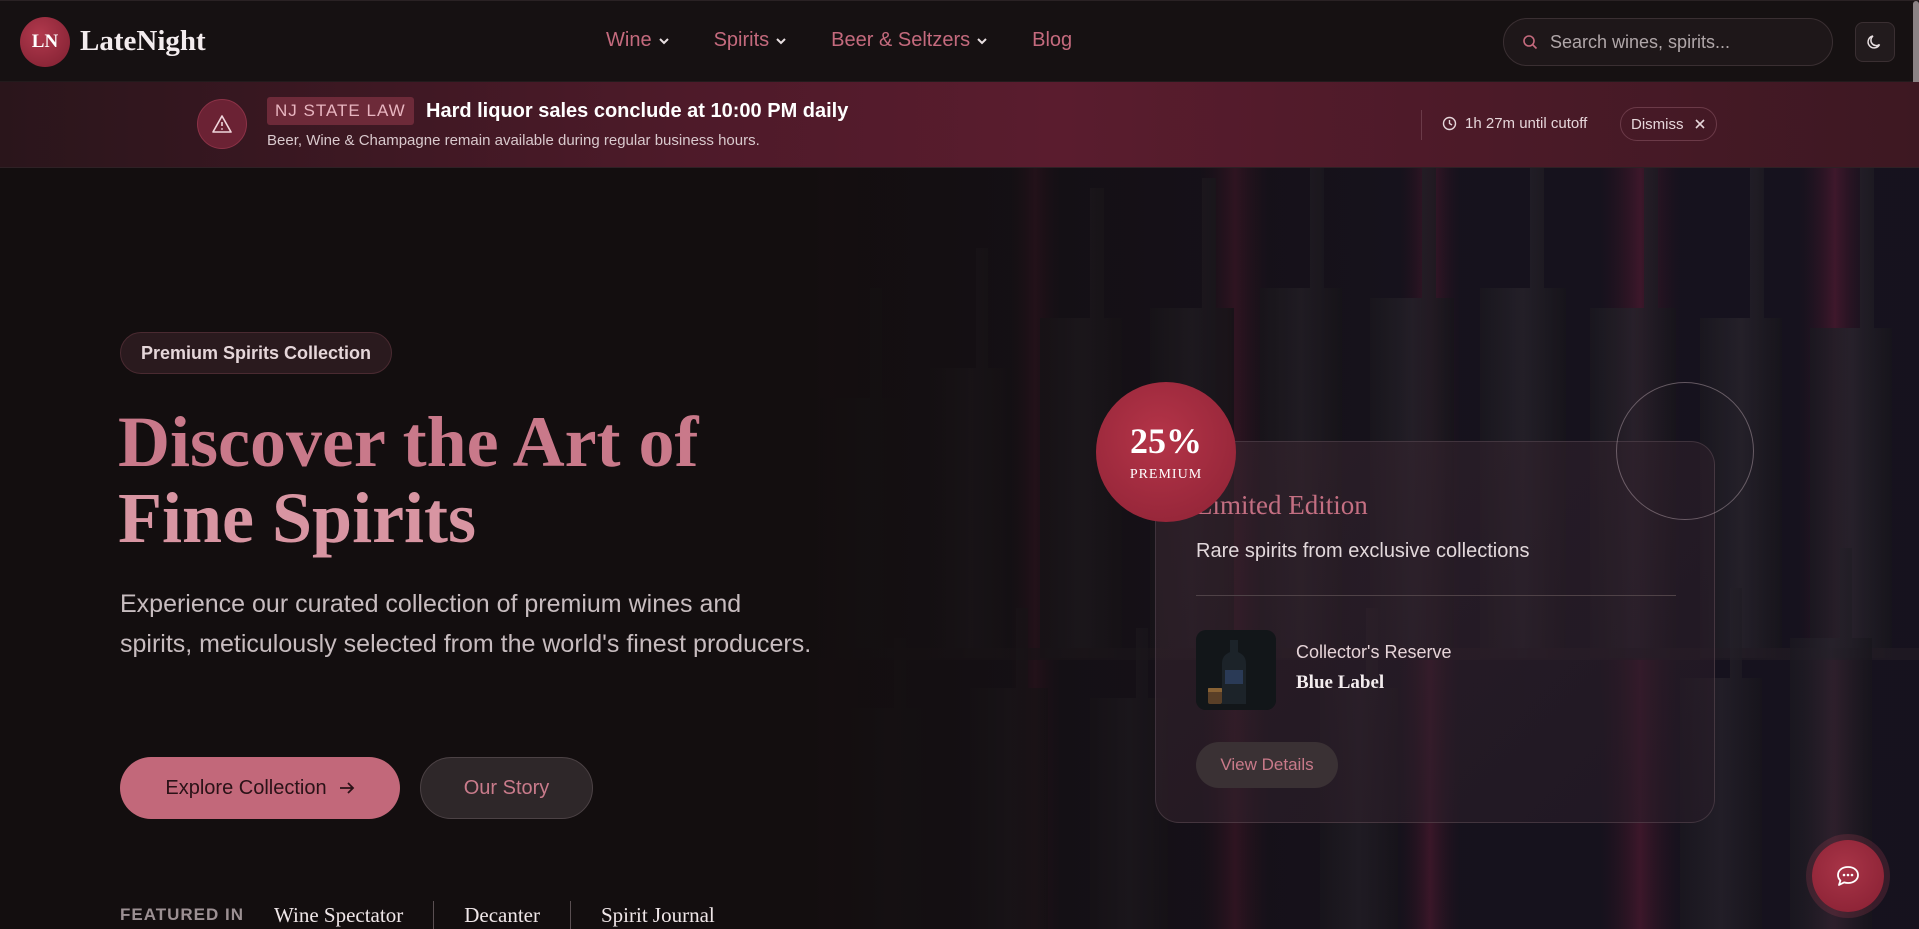 The width and height of the screenshot is (1919, 929). What do you see at coordinates (1526, 123) in the screenshot?
I see `countdown-text: 1h 27m until cutoff` at bounding box center [1526, 123].